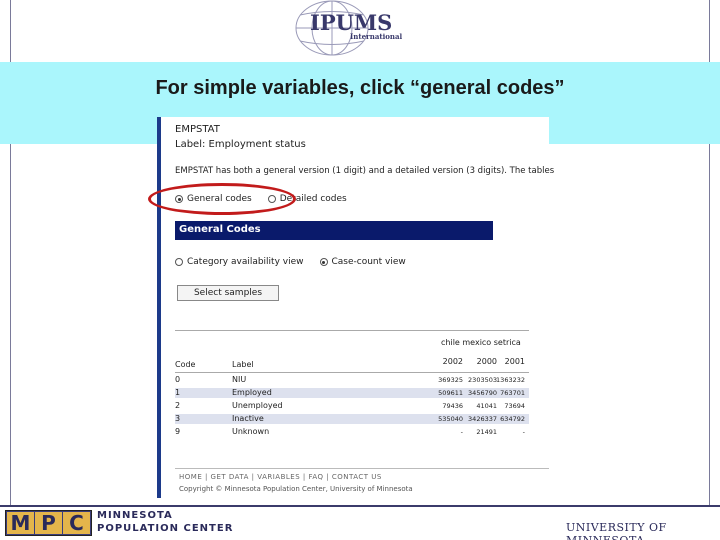 This screenshot has height=540, width=720. I want to click on highlight-ellipse, so click(222, 199).